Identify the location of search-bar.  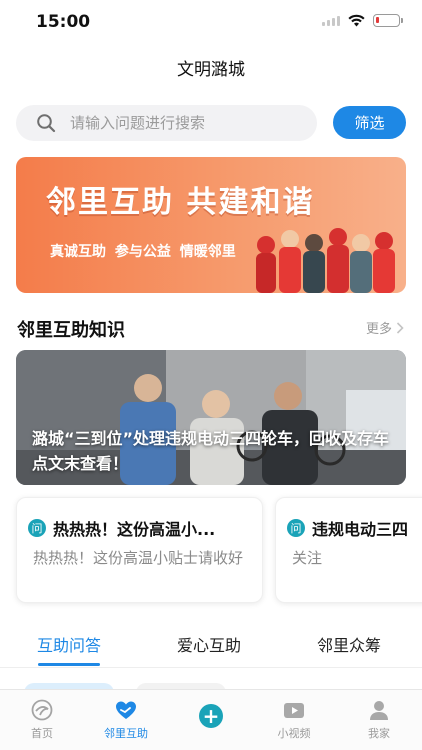
(166, 123).